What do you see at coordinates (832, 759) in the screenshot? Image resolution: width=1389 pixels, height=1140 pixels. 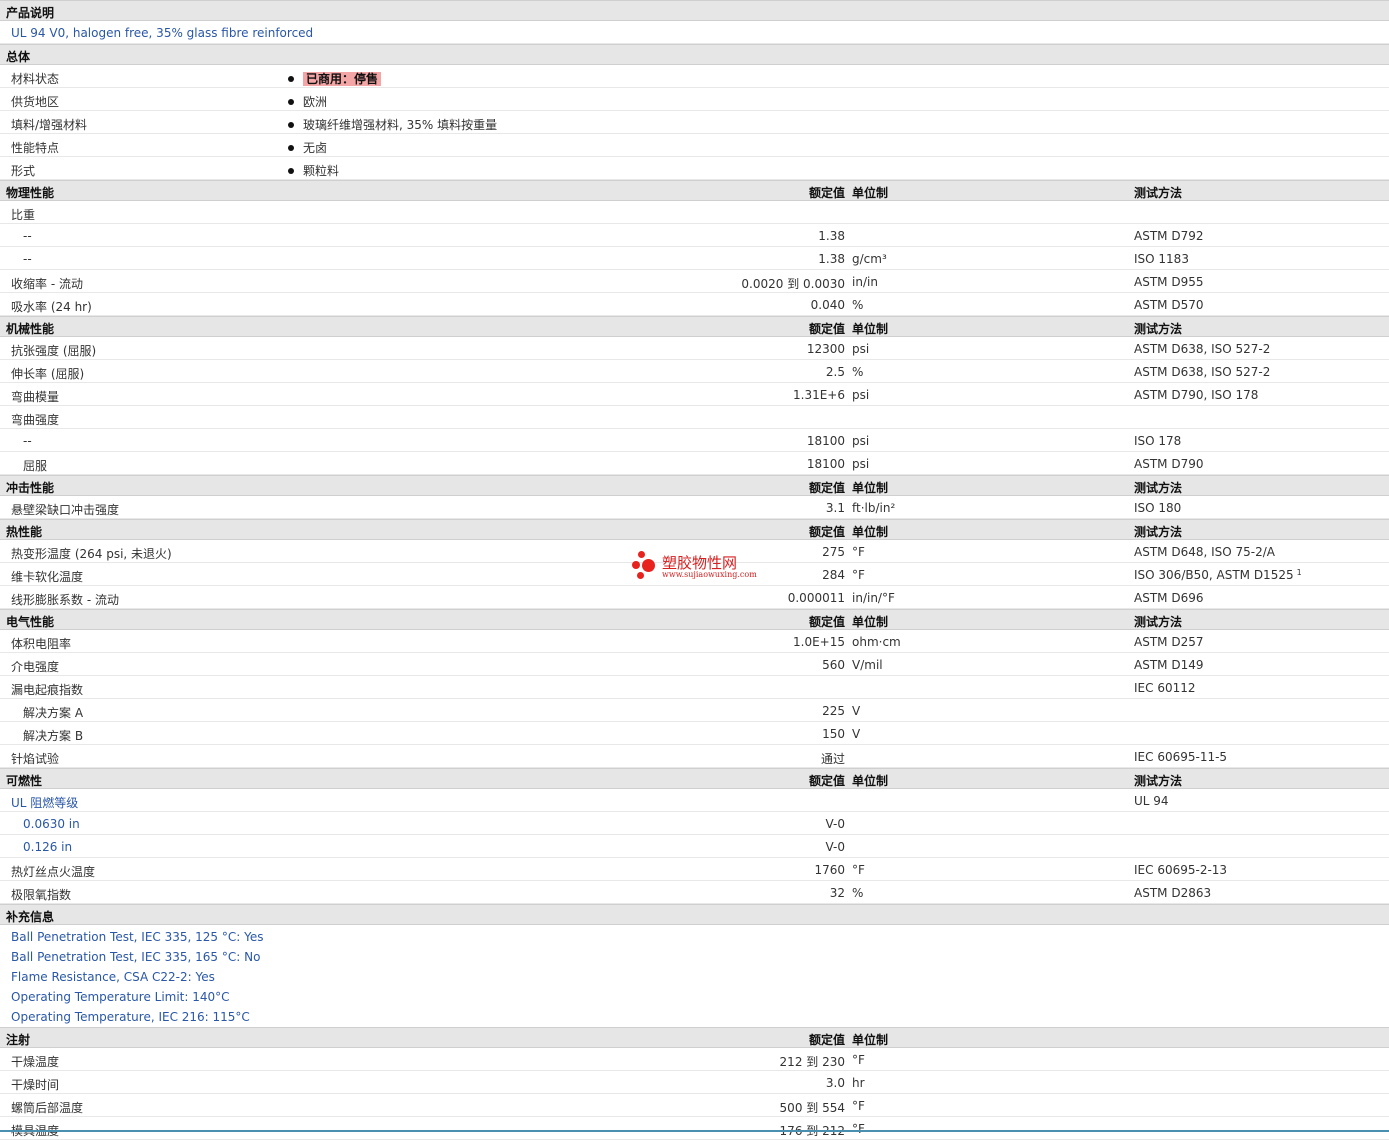 I see `row-value: 通过` at bounding box center [832, 759].